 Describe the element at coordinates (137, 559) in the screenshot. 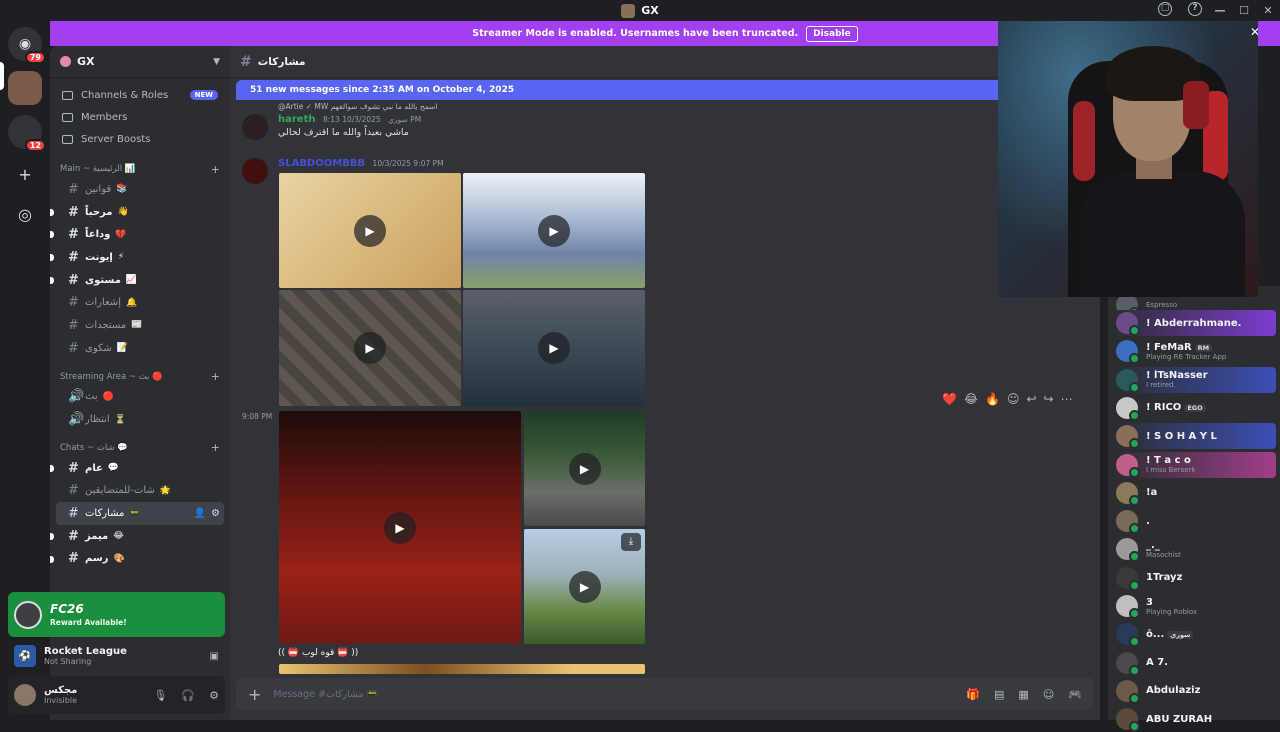

I see `channel-item: # رسم 🎨` at that location.